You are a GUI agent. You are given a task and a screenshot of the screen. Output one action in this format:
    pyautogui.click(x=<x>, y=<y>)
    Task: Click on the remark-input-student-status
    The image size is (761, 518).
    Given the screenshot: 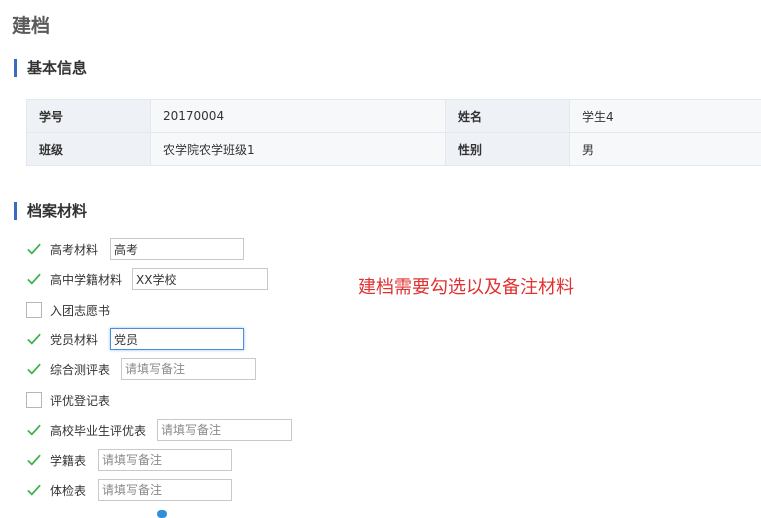 What is the action you would take?
    pyautogui.click(x=165, y=460)
    